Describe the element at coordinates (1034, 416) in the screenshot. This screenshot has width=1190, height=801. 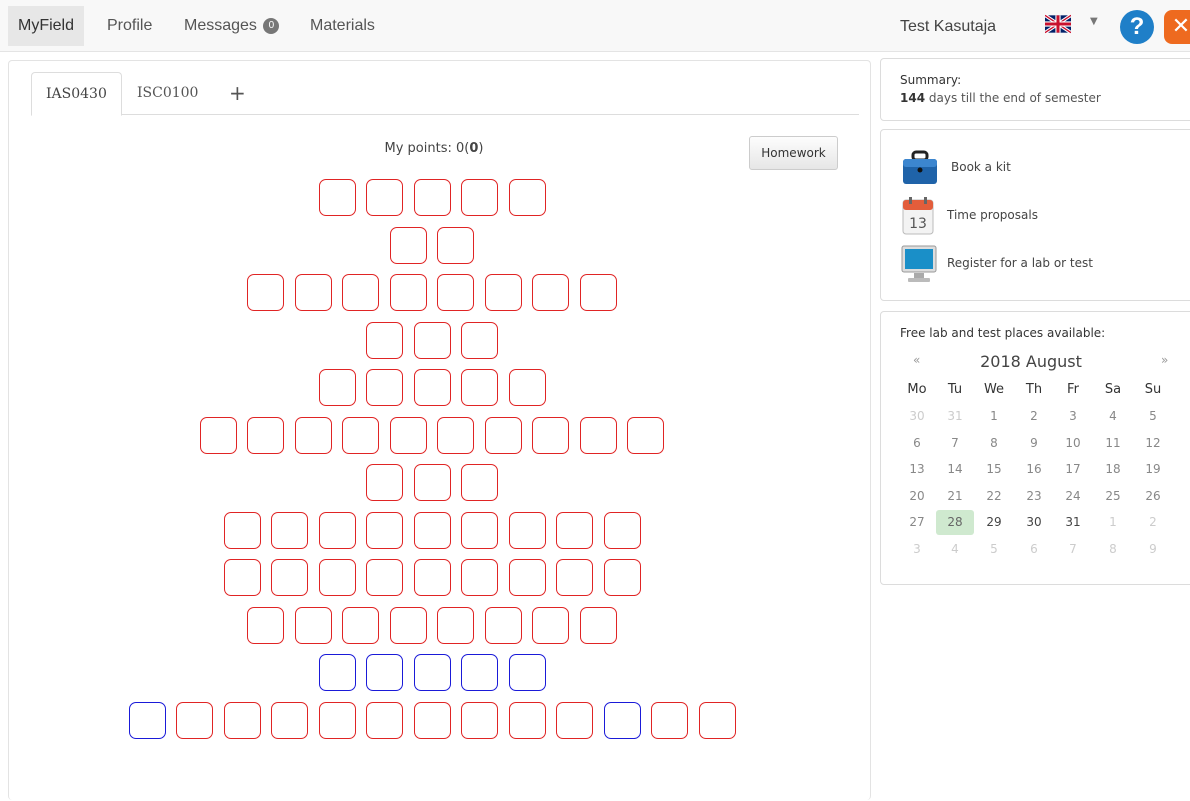
I see `calendar-day: 2` at that location.